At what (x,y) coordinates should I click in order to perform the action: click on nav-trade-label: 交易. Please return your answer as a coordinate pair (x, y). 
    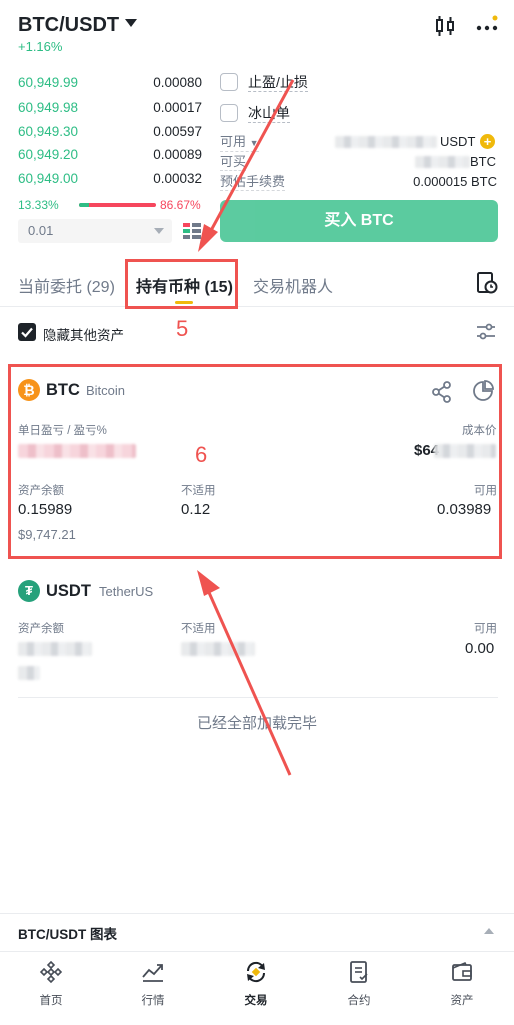
    Looking at the image, I should click on (256, 1001).